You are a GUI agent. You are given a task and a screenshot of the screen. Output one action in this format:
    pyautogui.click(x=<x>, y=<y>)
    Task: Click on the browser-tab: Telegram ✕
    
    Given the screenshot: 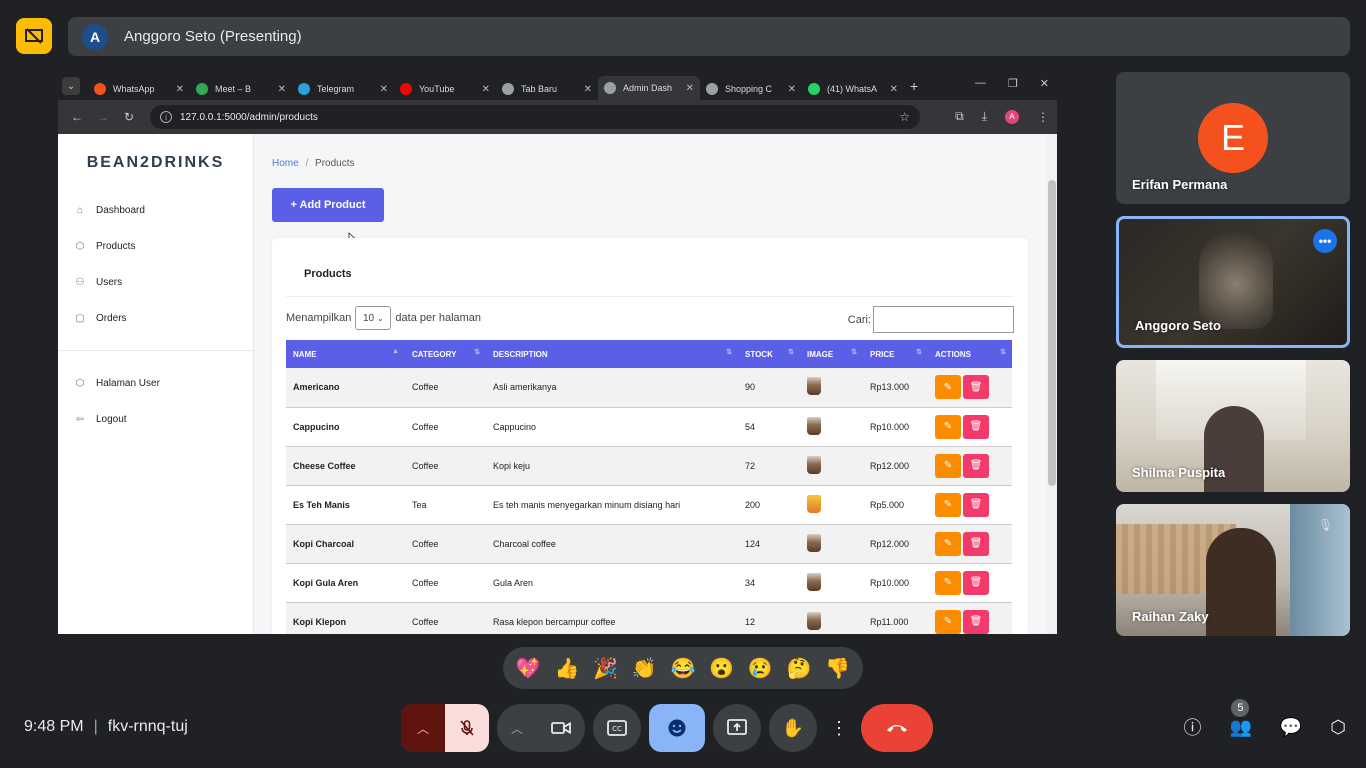 What is the action you would take?
    pyautogui.click(x=343, y=89)
    